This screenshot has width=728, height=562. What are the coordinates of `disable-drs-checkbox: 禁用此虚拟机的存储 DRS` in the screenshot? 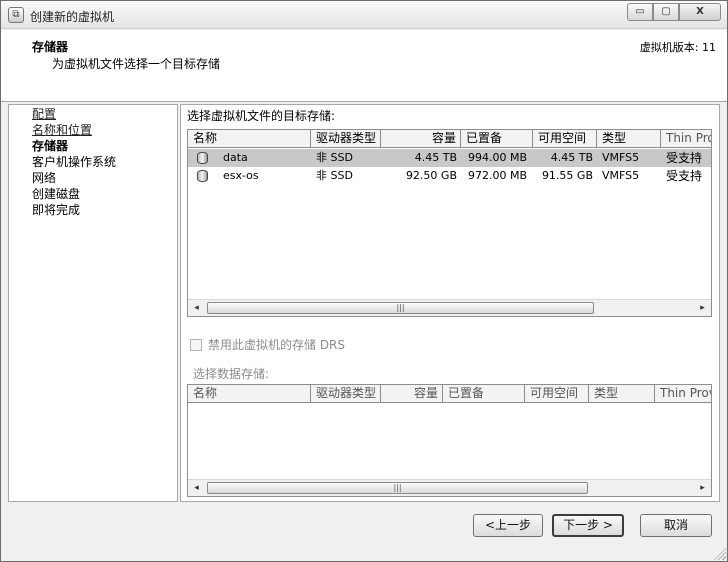 It's located at (267, 344).